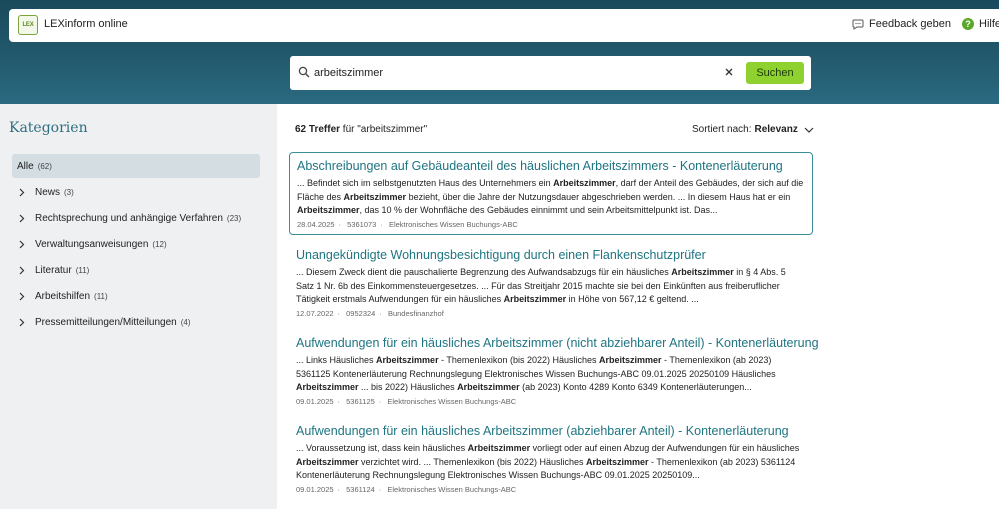 The height and width of the screenshot is (509, 999). I want to click on lex-logo: LEX, so click(28, 25).